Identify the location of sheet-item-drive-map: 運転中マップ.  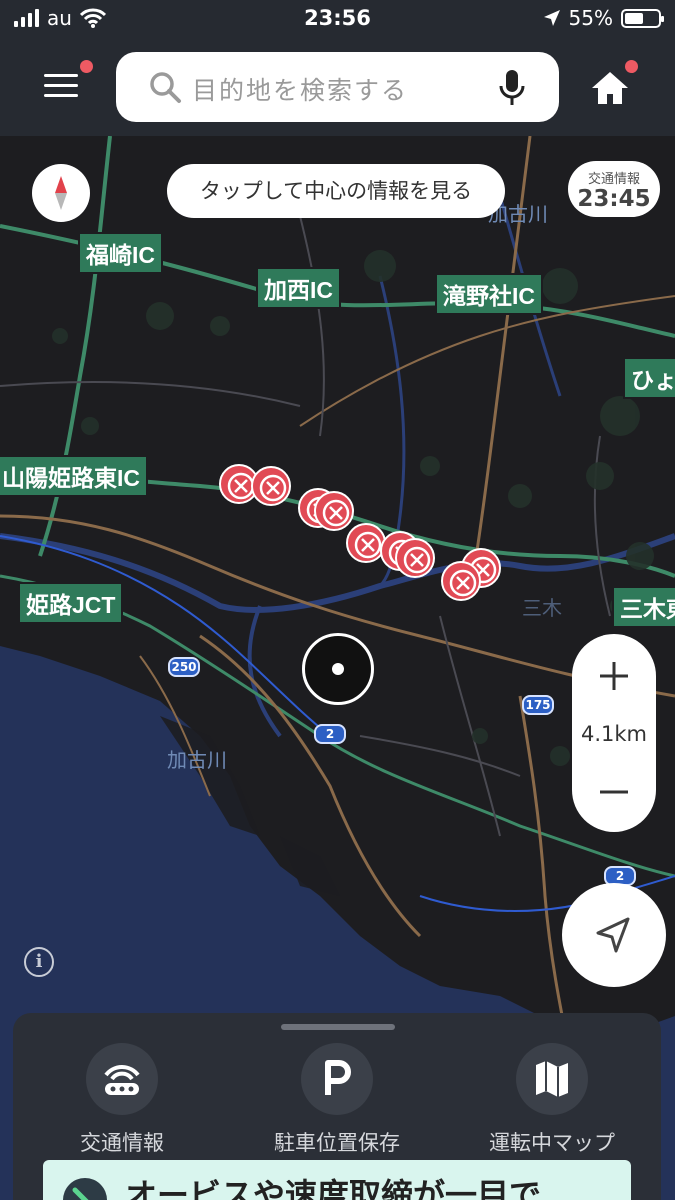
(552, 1100).